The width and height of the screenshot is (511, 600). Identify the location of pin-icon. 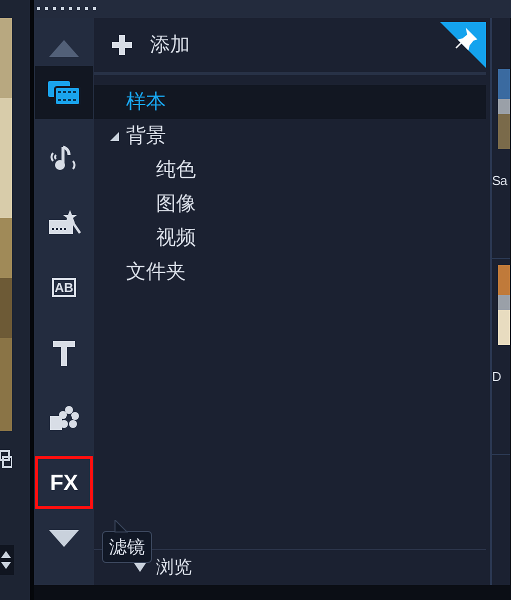
(463, 45).